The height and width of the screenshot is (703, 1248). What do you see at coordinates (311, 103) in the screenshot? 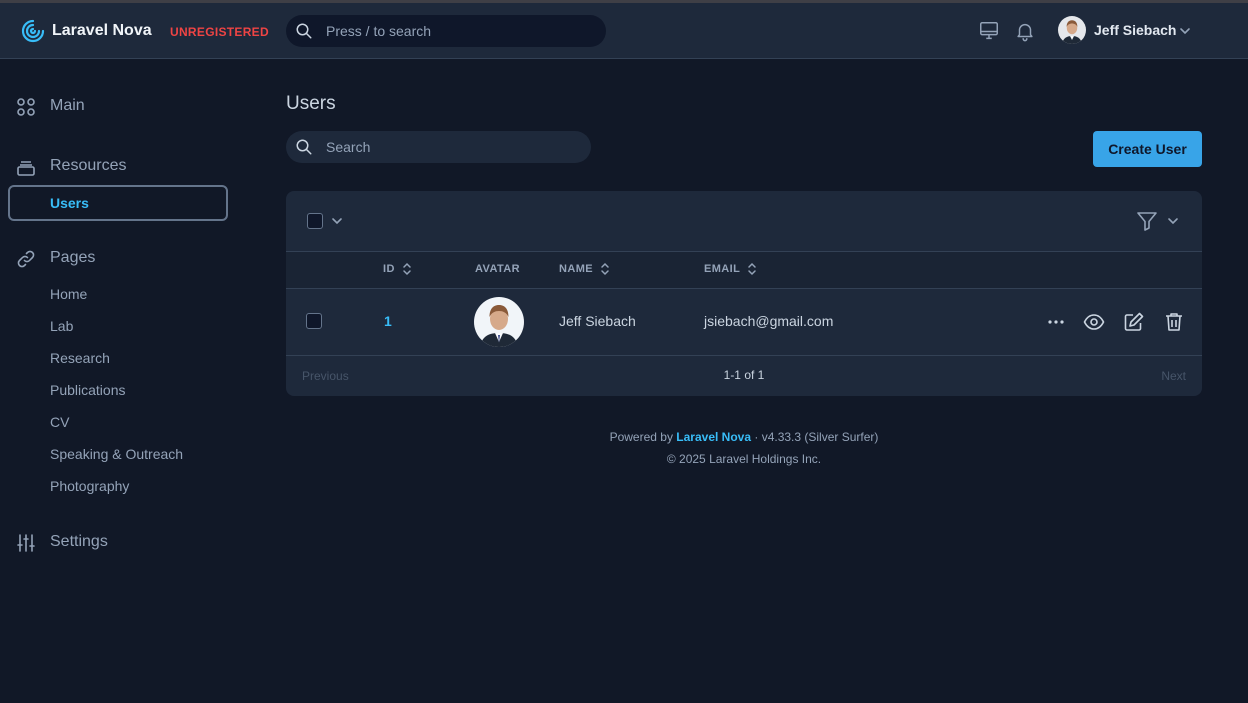
I see `page-title: Users` at bounding box center [311, 103].